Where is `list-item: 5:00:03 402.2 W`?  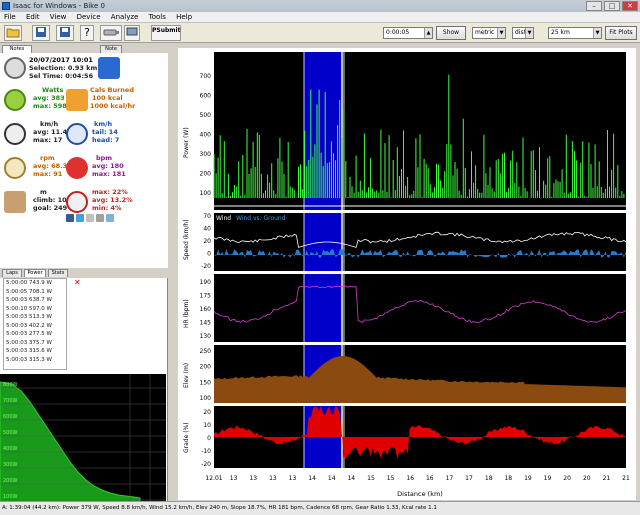 list-item: 5:00:03 402.2 W is located at coordinates (35, 326).